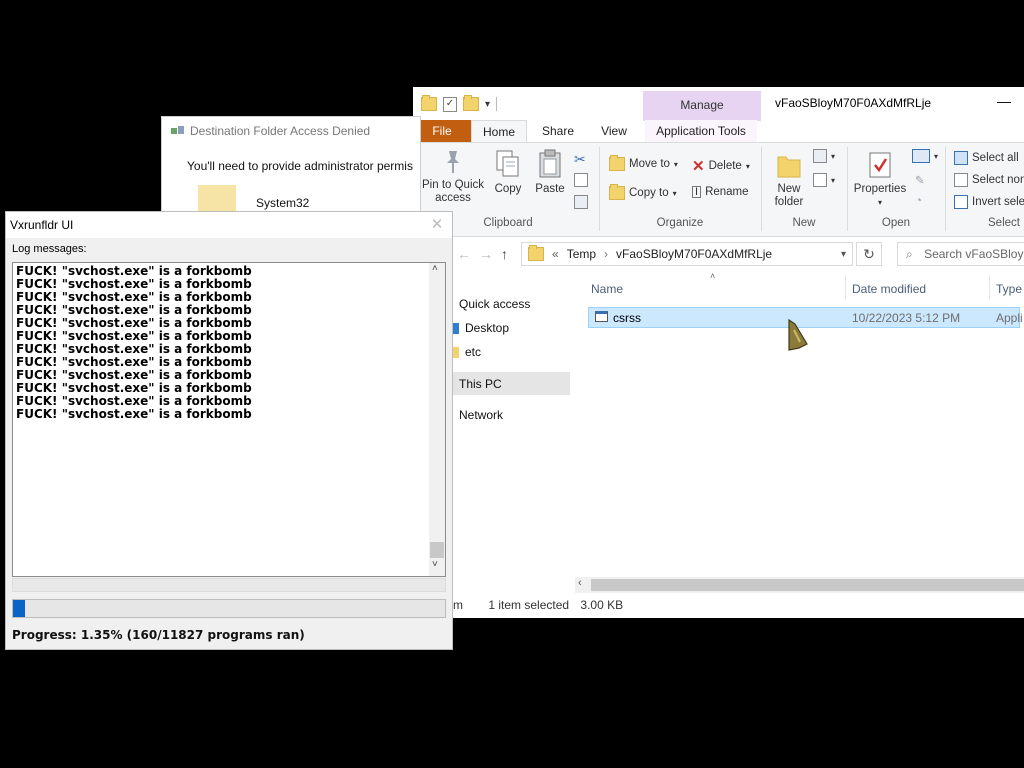 This screenshot has width=1024, height=768. What do you see at coordinates (697, 192) in the screenshot?
I see `rename-icon: I` at bounding box center [697, 192].